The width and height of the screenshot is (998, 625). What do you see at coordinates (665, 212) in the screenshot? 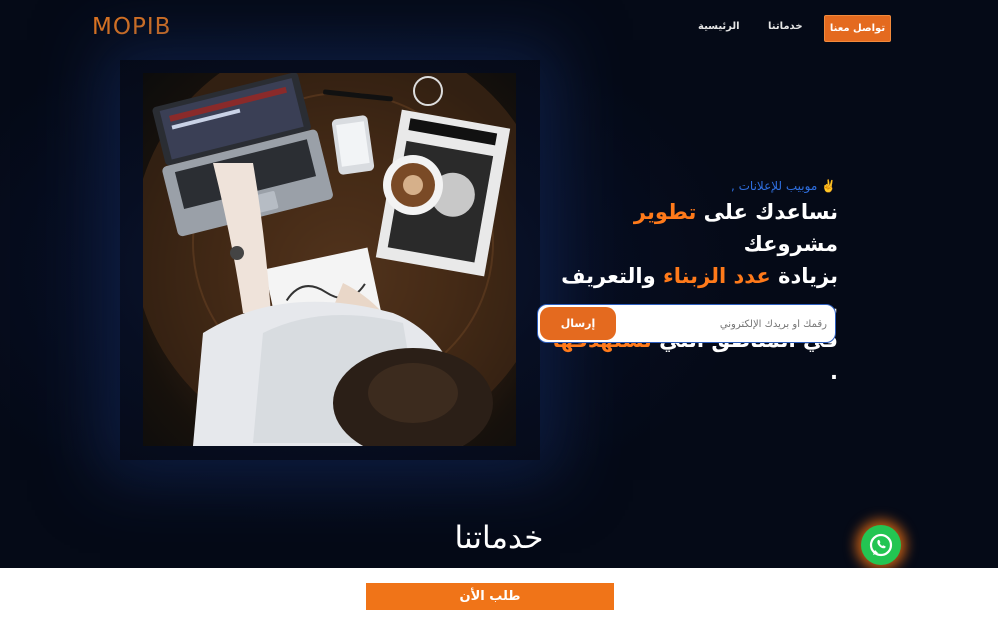
I see `headline-highlight: تطوير` at bounding box center [665, 212].